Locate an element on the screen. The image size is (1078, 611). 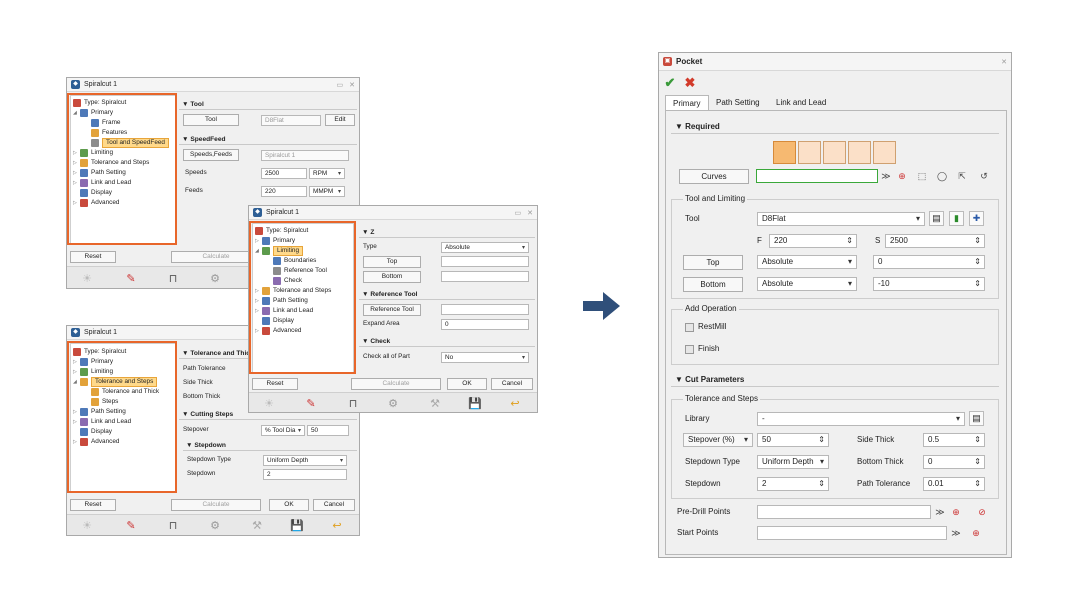
tool-library-icon: ▤ is located at coordinates (936, 218).